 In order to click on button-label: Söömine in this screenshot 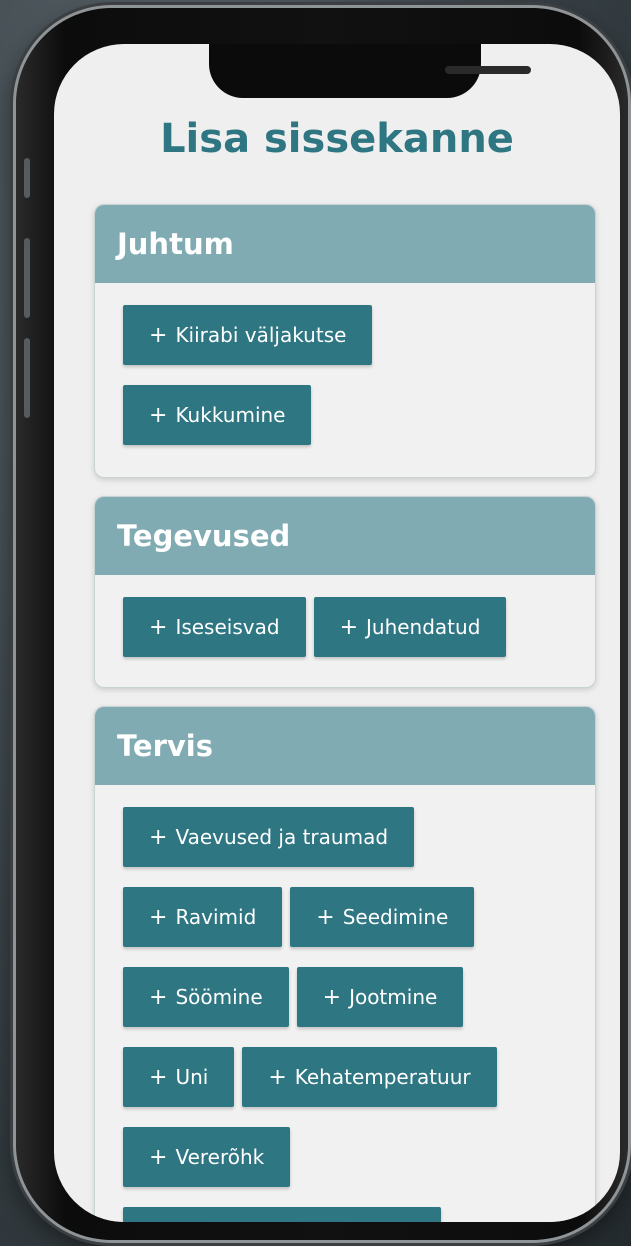, I will do `click(219, 997)`.